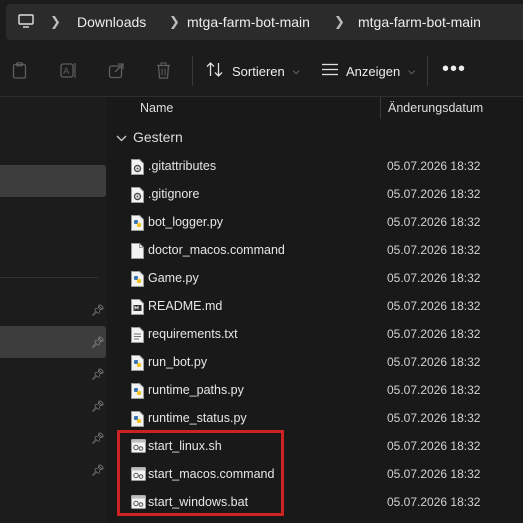  I want to click on file-row: .gitattributes 05.07.2026 18:32, so click(315, 167).